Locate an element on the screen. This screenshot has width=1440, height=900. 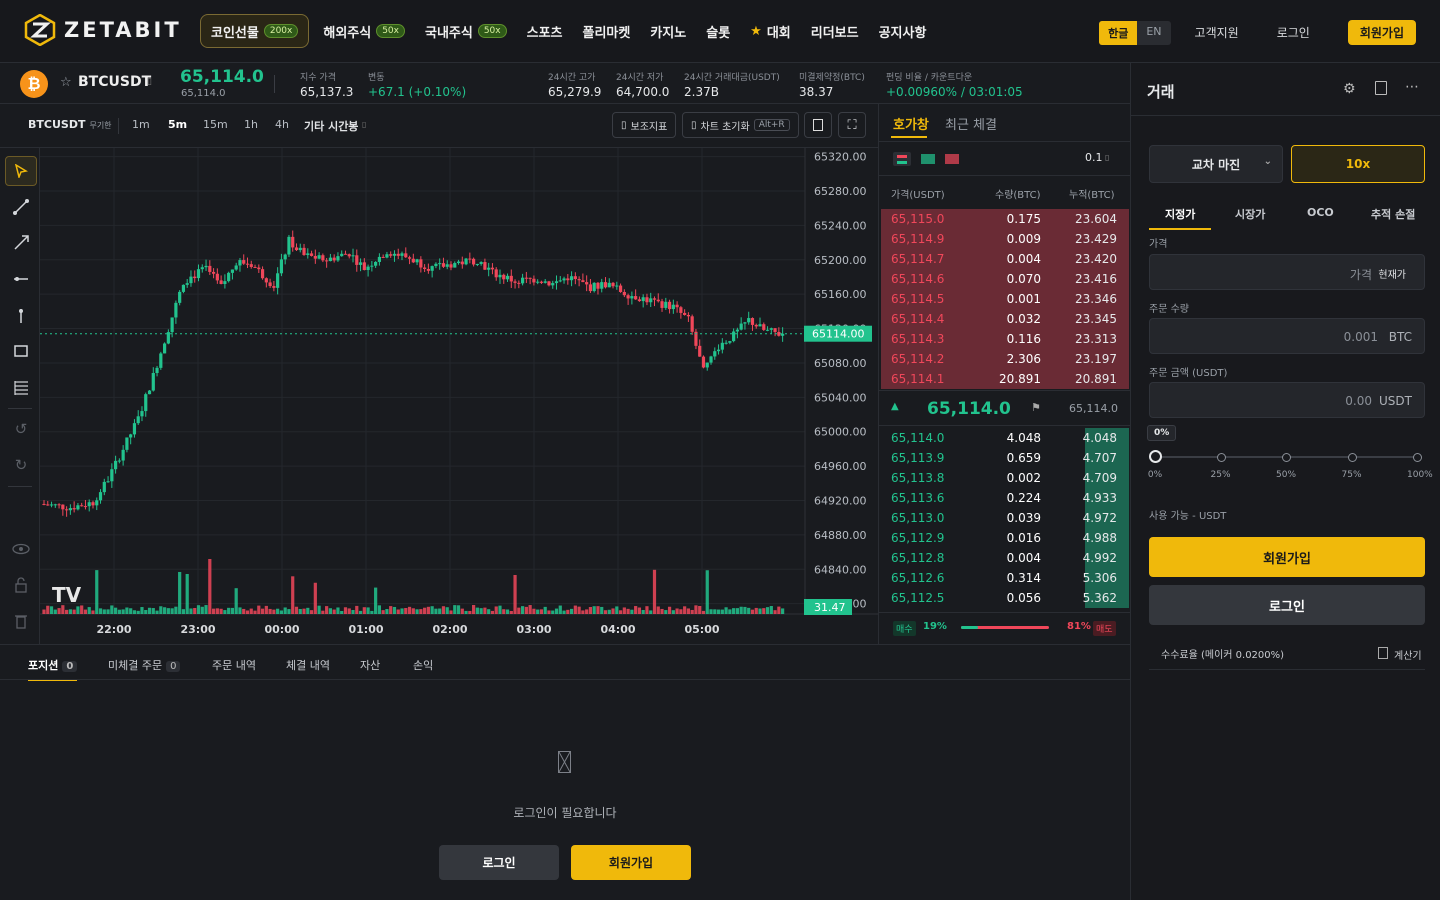
nav-menu-item-1: 해외주식 50x is located at coordinates (364, 31).